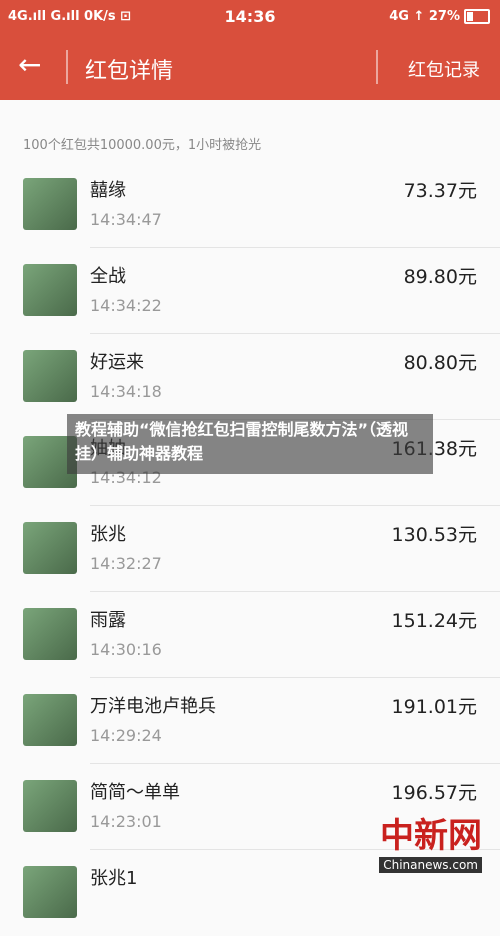 The width and height of the screenshot is (500, 936). What do you see at coordinates (126, 821) in the screenshot?
I see `grab-time: 14:23:01` at bounding box center [126, 821].